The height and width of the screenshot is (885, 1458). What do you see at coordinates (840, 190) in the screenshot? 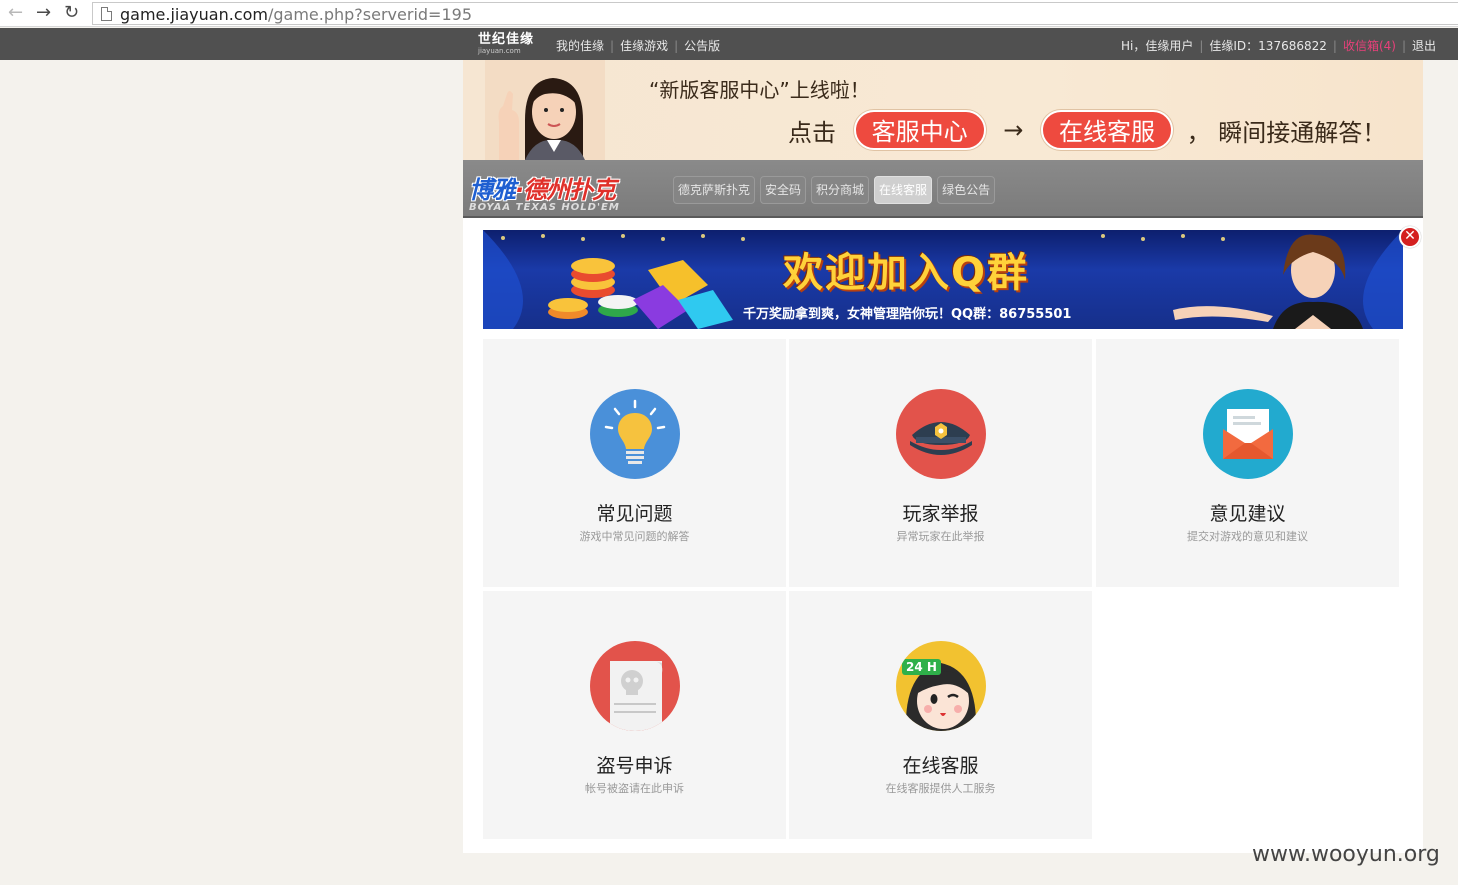
I see `tab-points-mall: 积分商城` at bounding box center [840, 190].